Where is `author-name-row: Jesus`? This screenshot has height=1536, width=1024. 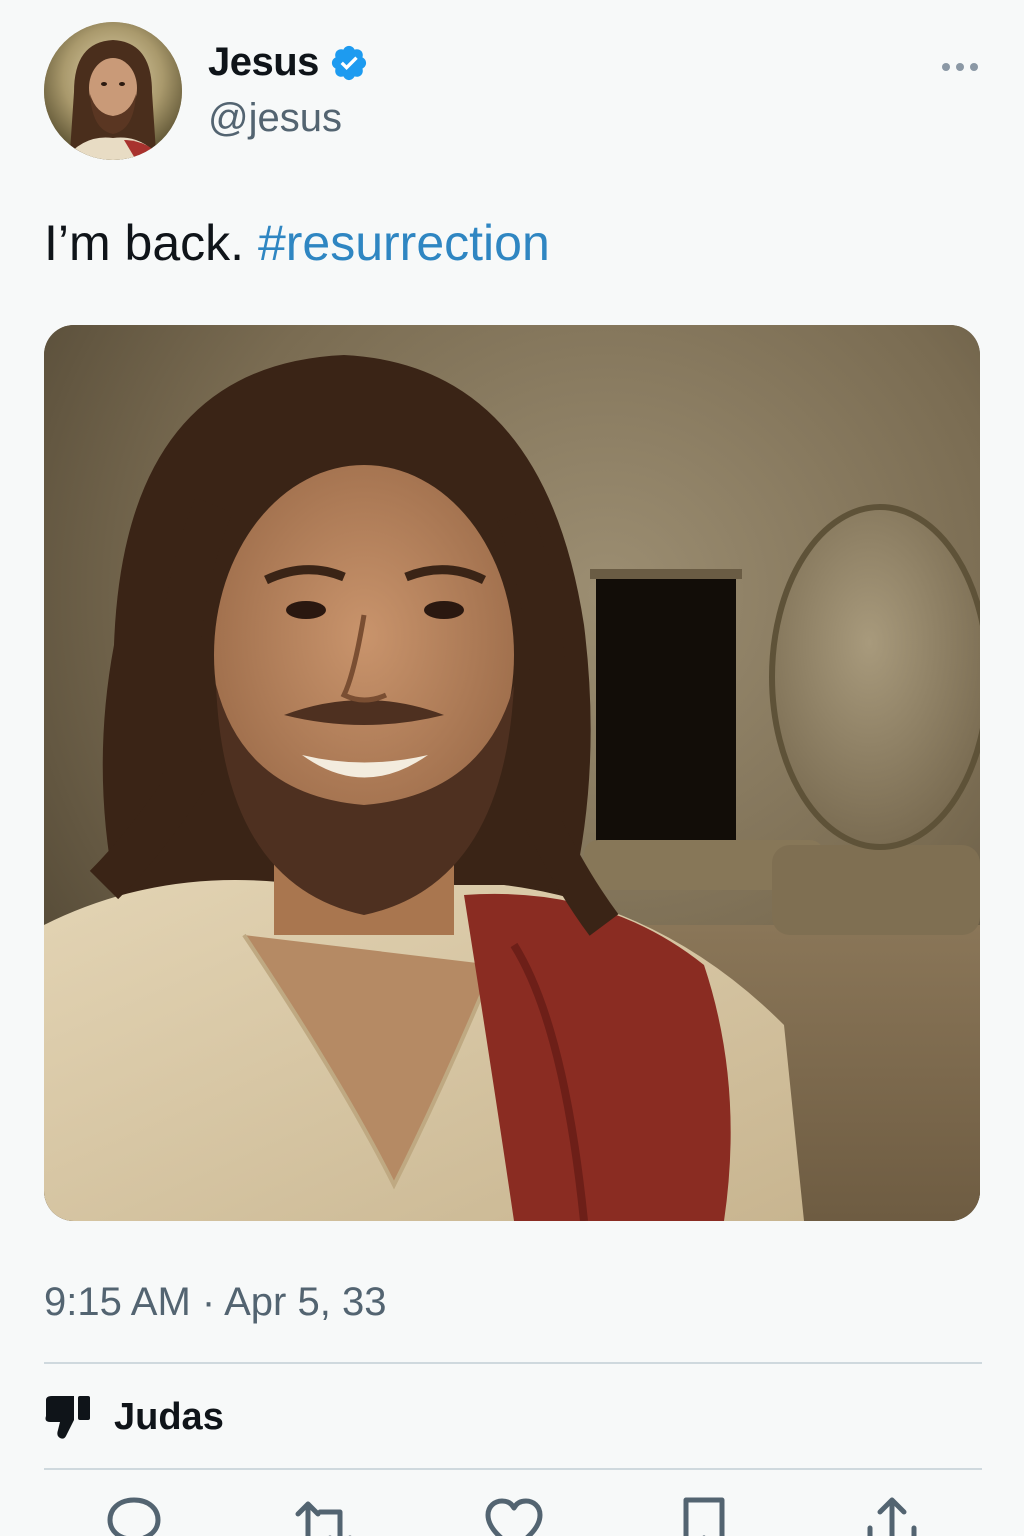 author-name-row: Jesus is located at coordinates (288, 62).